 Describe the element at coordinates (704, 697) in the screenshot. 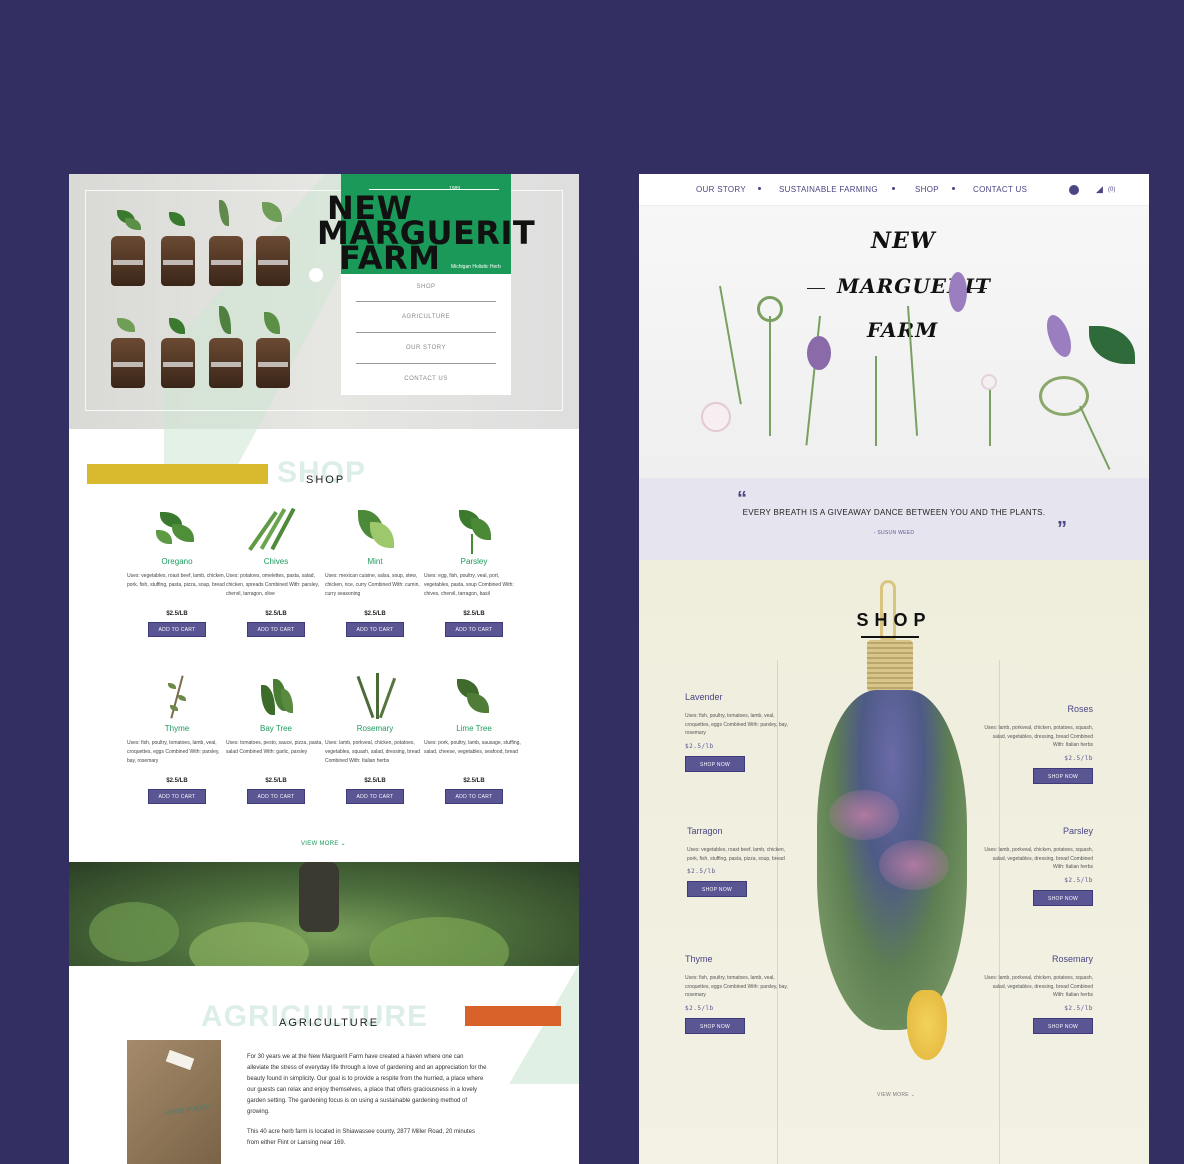

I see `product-name: Lavender` at that location.